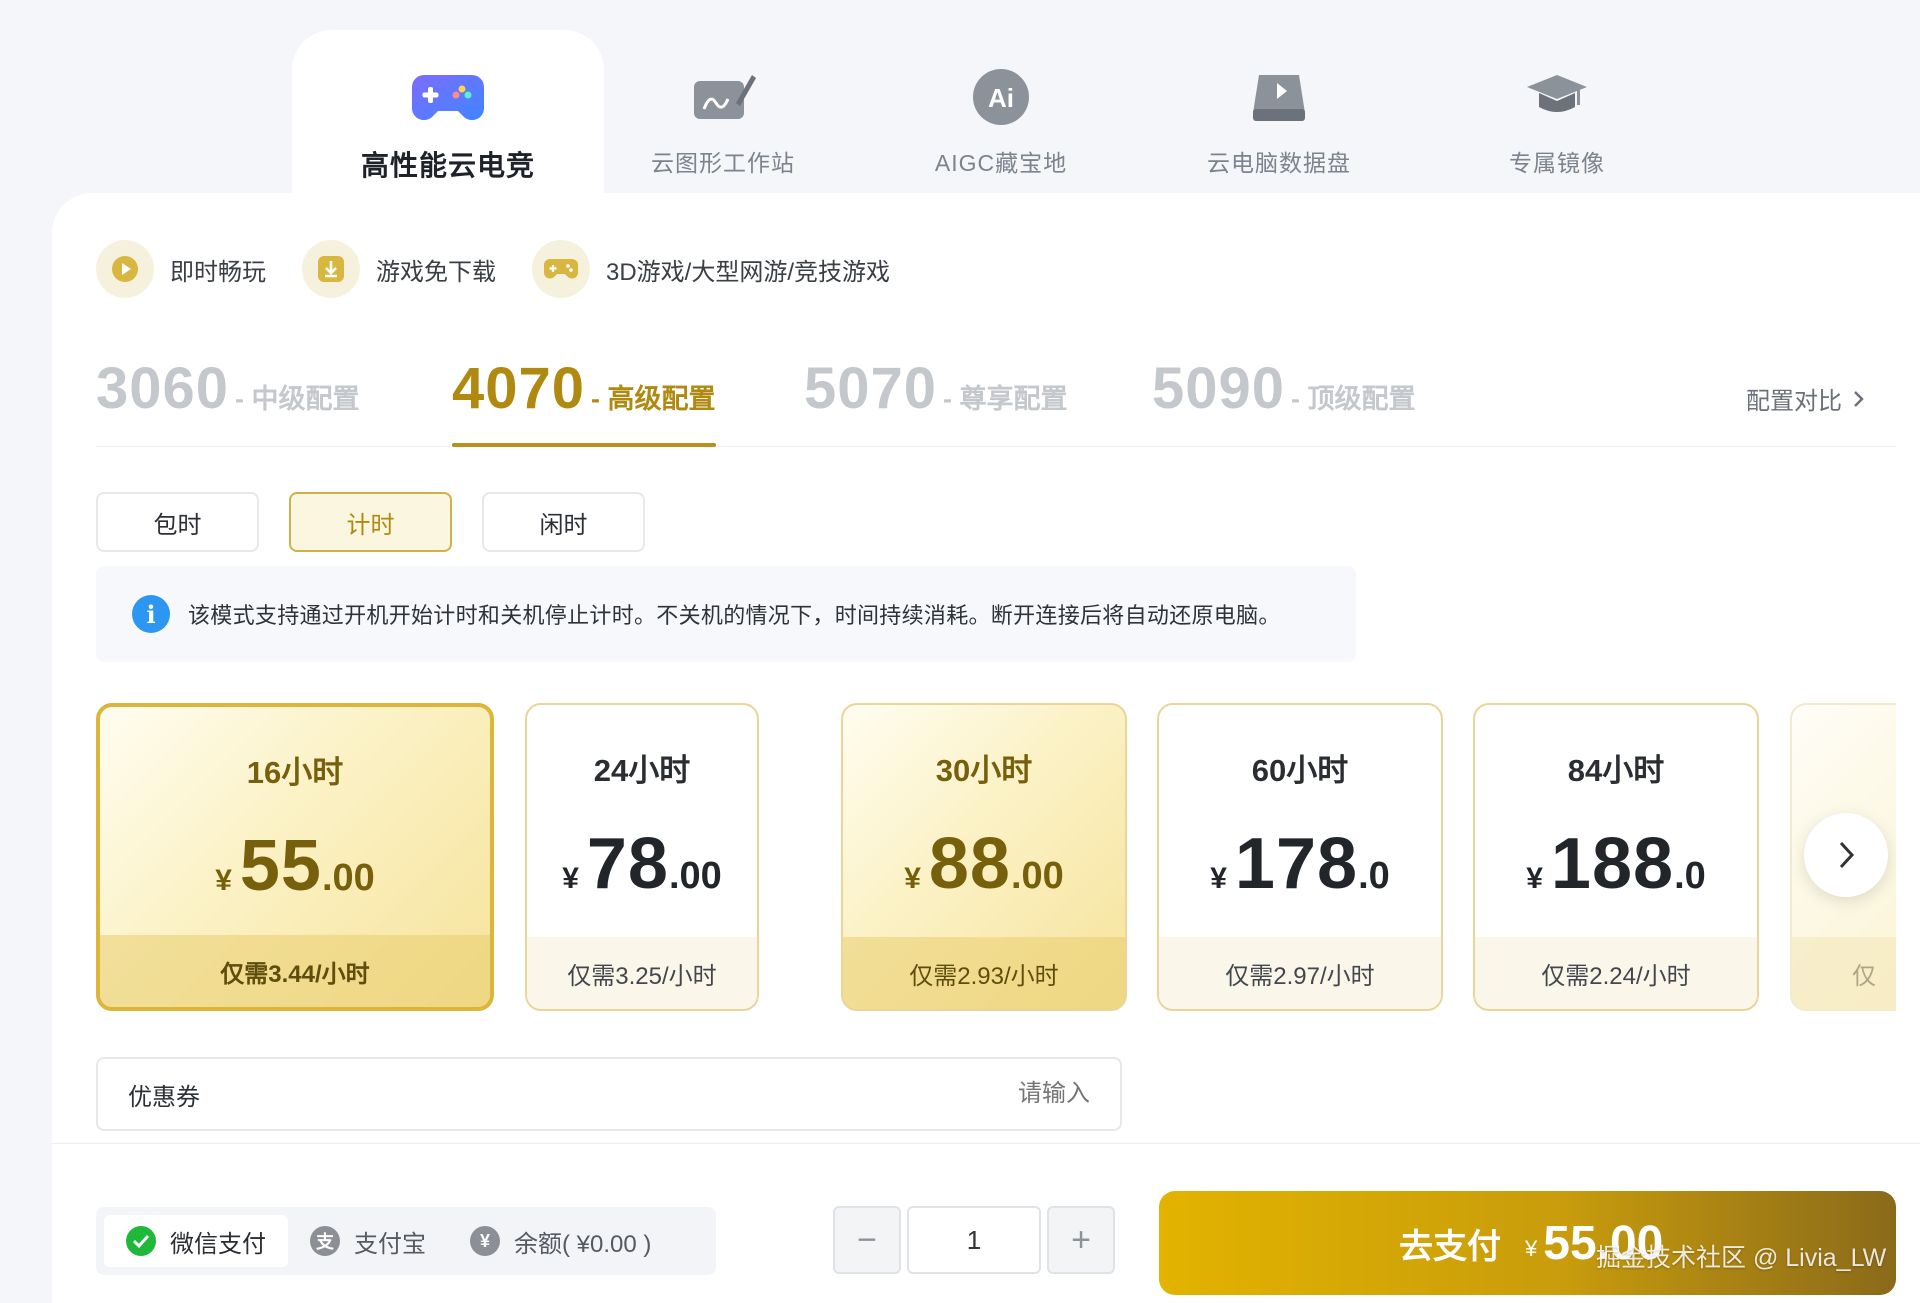 This screenshot has width=1920, height=1303. I want to click on config-tab-3060: 3060 - 中级配置, so click(228, 400).